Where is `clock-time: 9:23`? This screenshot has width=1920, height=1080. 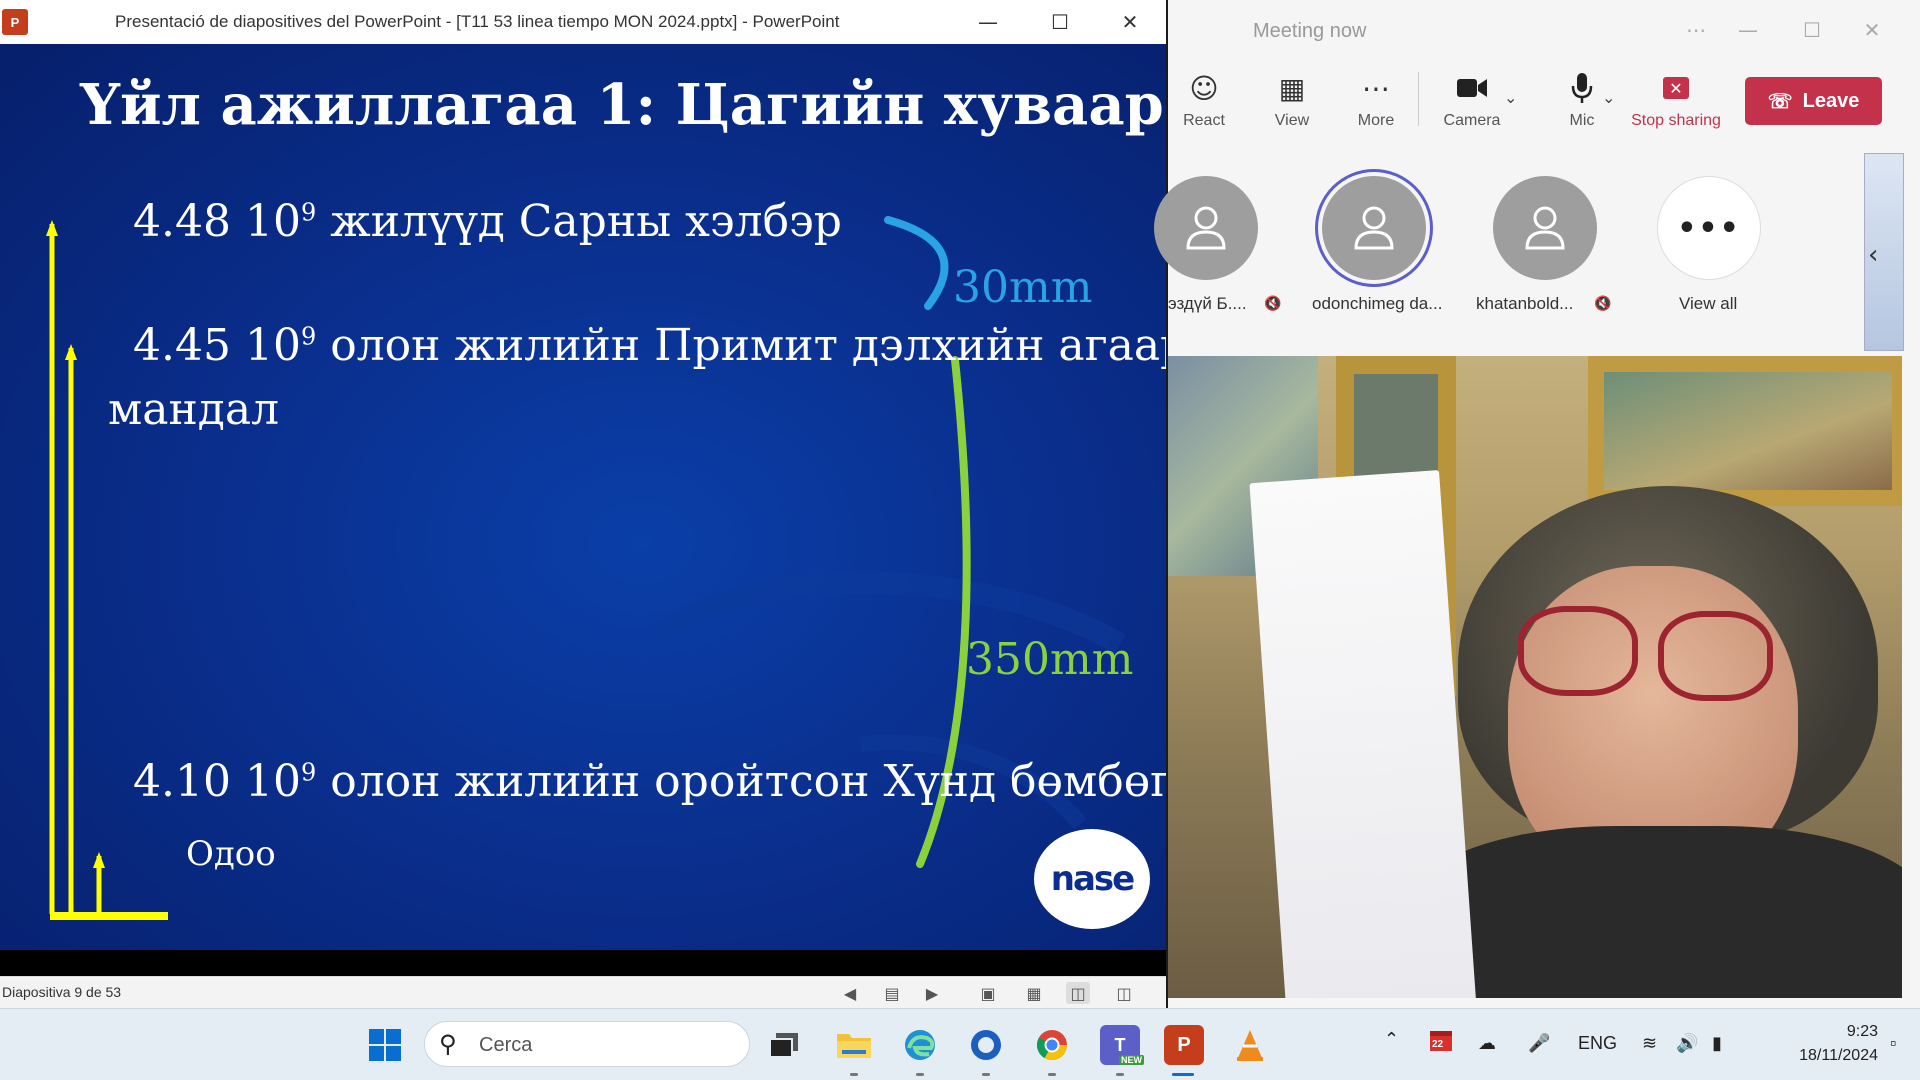 clock-time: 9:23 is located at coordinates (1848, 1032).